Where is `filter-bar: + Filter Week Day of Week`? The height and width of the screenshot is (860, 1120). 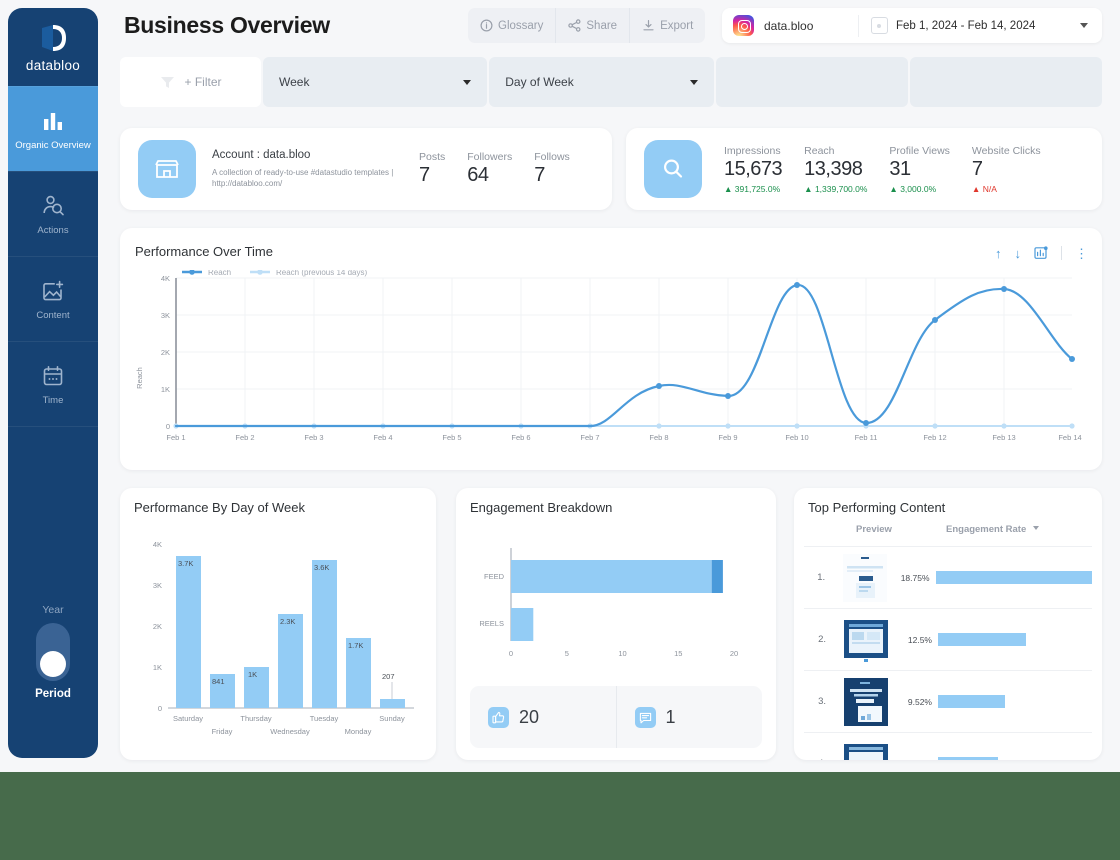 filter-bar: + Filter Week Day of Week is located at coordinates (611, 82).